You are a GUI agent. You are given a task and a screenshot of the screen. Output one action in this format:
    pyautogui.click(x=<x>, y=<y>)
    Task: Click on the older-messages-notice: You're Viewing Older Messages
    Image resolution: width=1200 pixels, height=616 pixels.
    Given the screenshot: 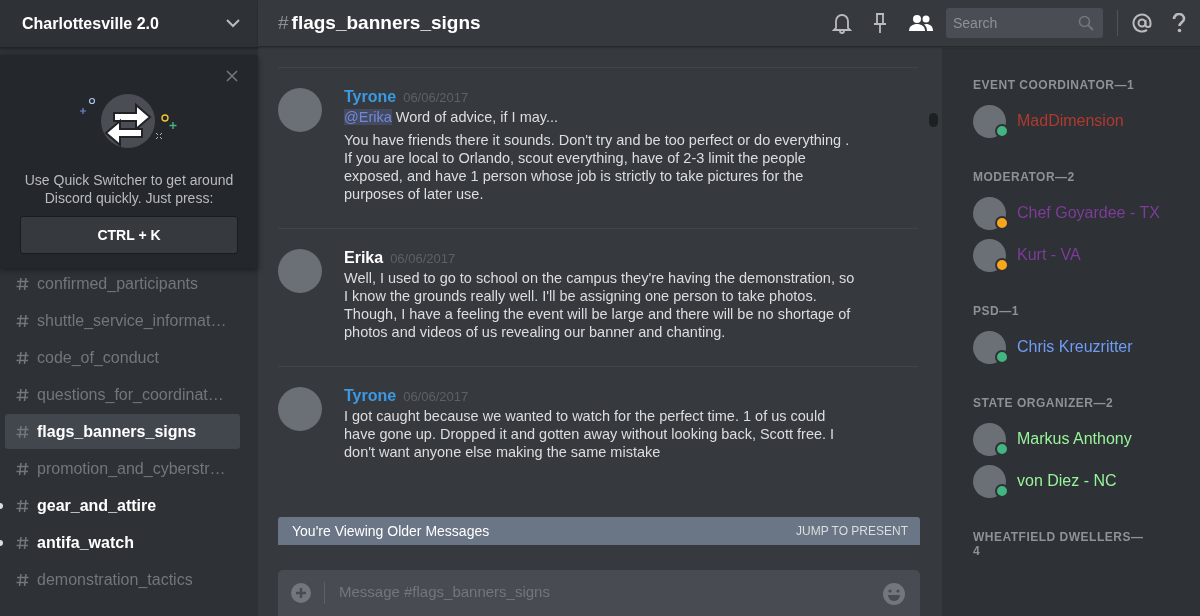 What is the action you would take?
    pyautogui.click(x=391, y=531)
    